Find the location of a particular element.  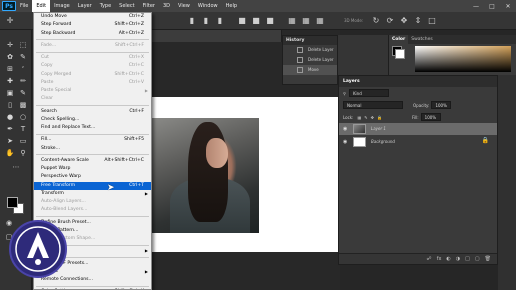

layer-row: ◉ Layer 1 is located at coordinates (418, 129).